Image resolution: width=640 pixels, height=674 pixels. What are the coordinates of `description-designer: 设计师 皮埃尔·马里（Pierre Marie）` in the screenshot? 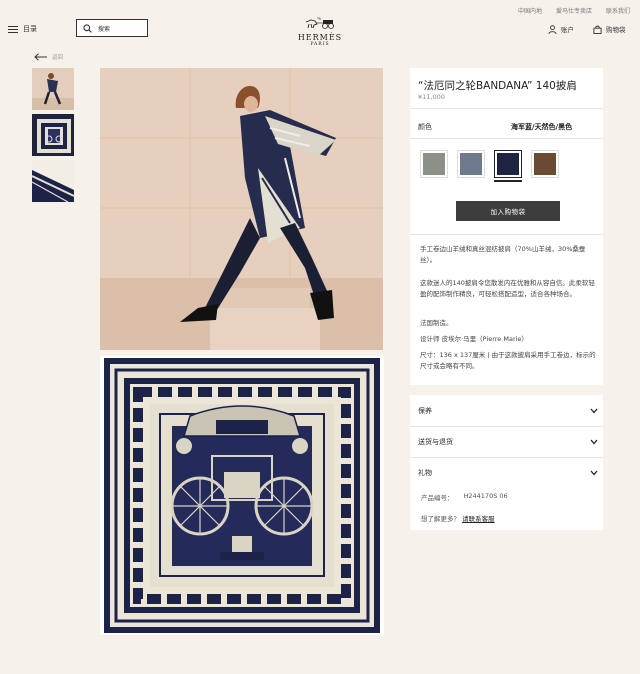 It's located at (474, 339).